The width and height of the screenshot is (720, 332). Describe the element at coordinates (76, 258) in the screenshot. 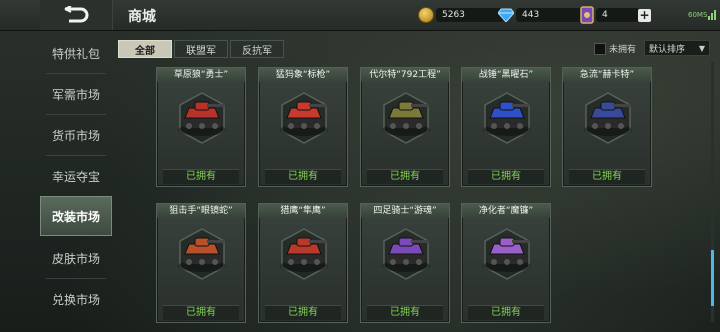

I see `sidebar-item-skin-market: 皮肤市场` at that location.